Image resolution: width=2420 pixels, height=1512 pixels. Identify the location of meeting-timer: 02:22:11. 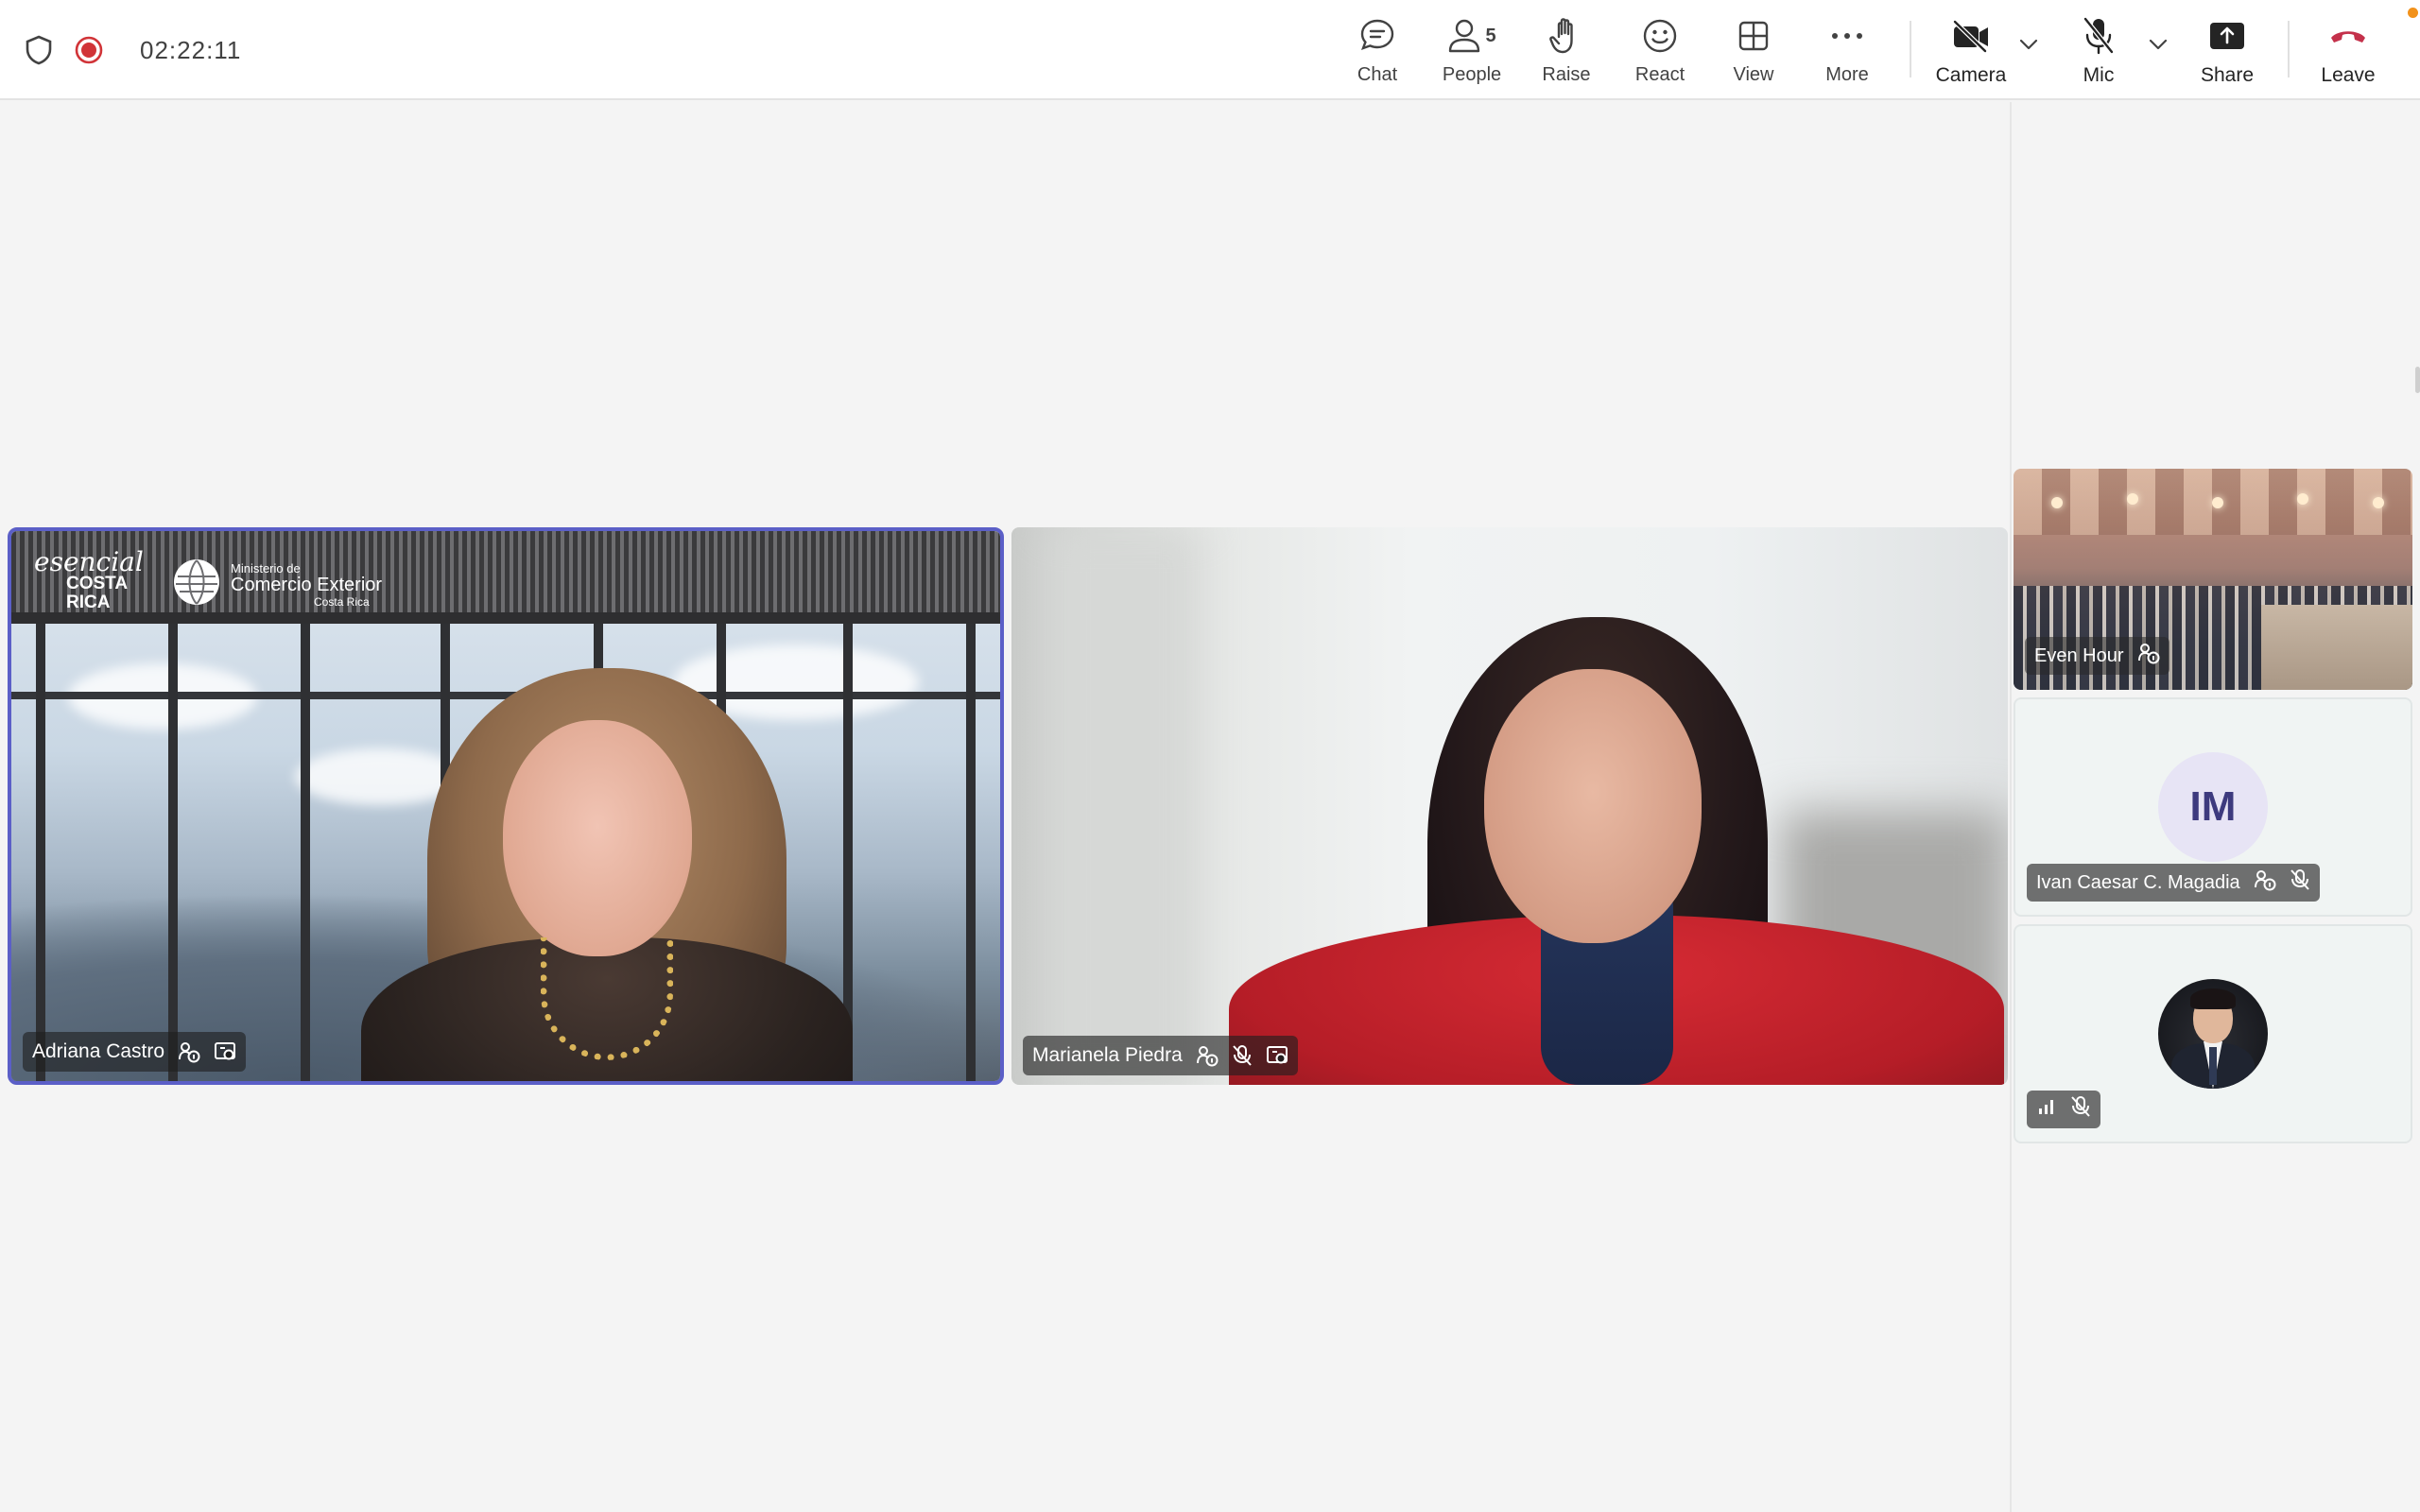
(191, 49).